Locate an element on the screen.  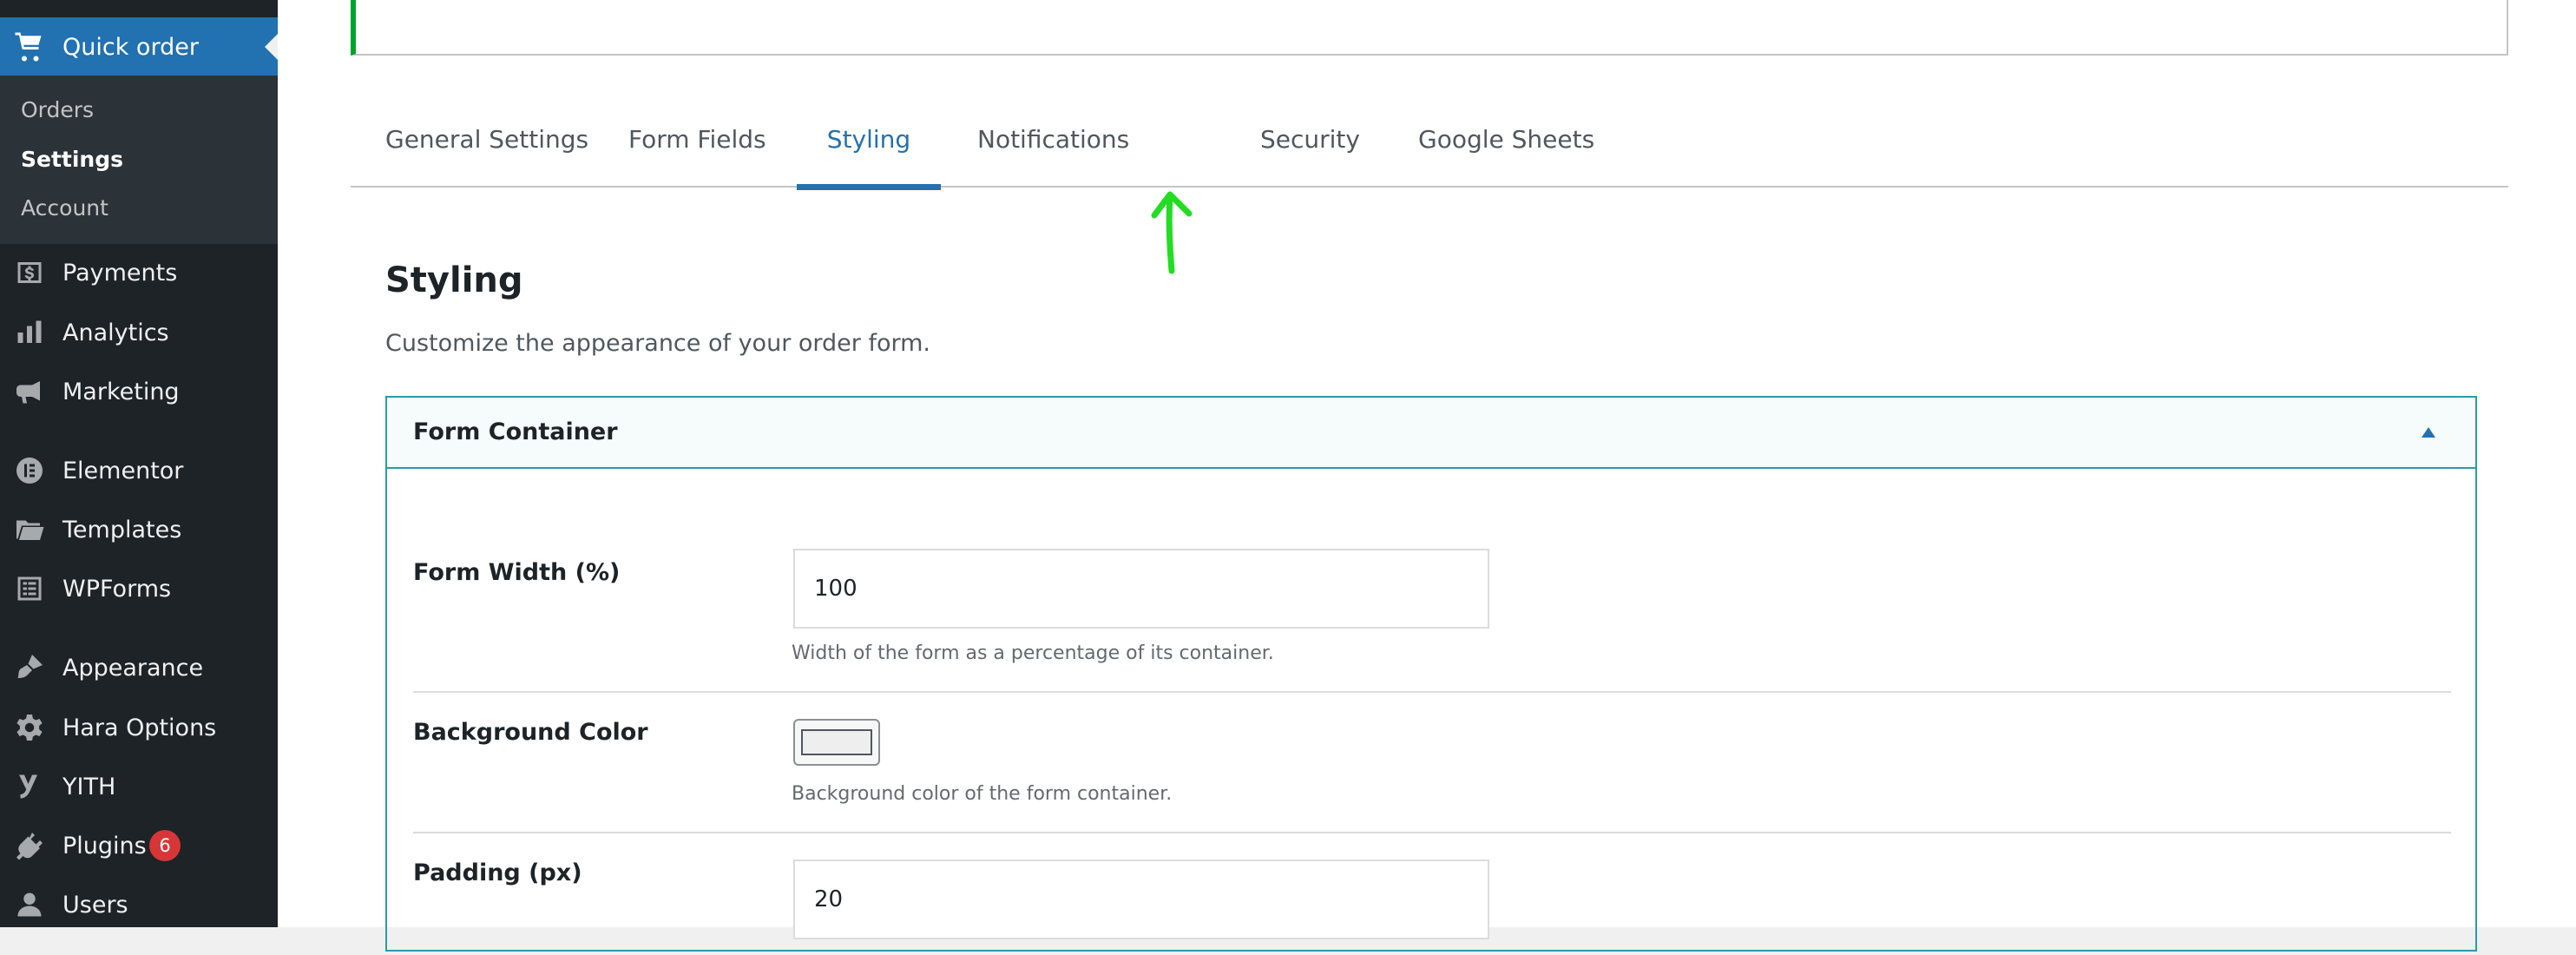
gear-icon is located at coordinates (29, 727).